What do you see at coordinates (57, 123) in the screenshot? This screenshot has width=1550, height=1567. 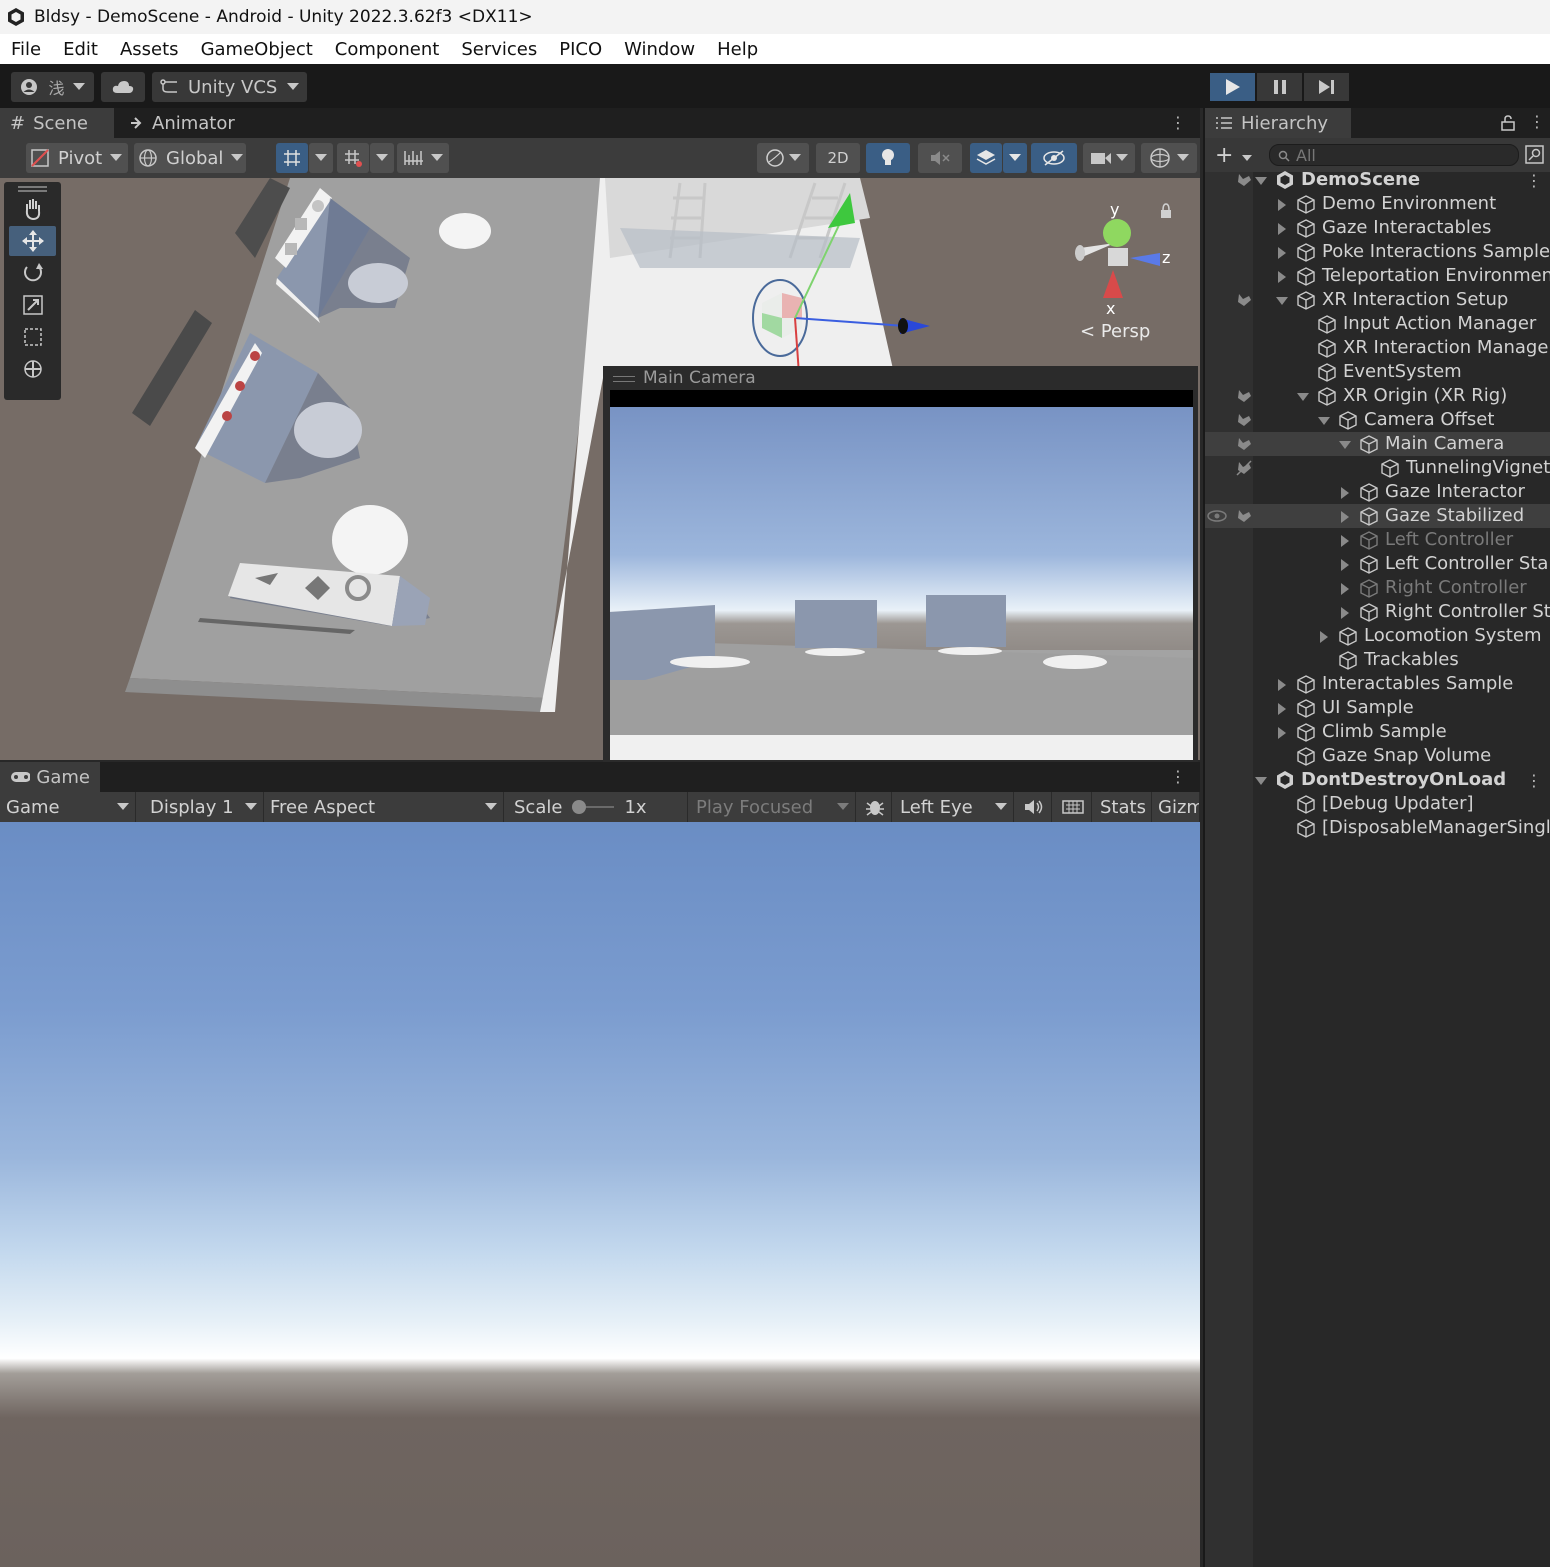 I see `tab-scene: # Scene` at bounding box center [57, 123].